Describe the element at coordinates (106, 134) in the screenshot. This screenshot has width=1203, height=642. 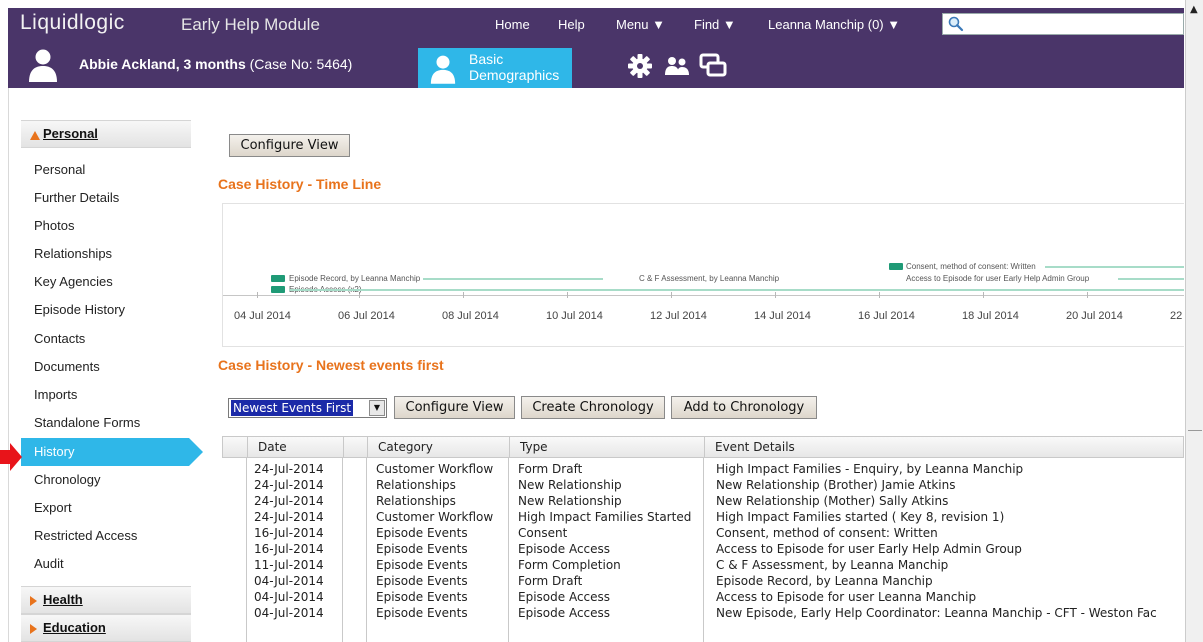
I see `sidebar-section-personal: Personal` at that location.